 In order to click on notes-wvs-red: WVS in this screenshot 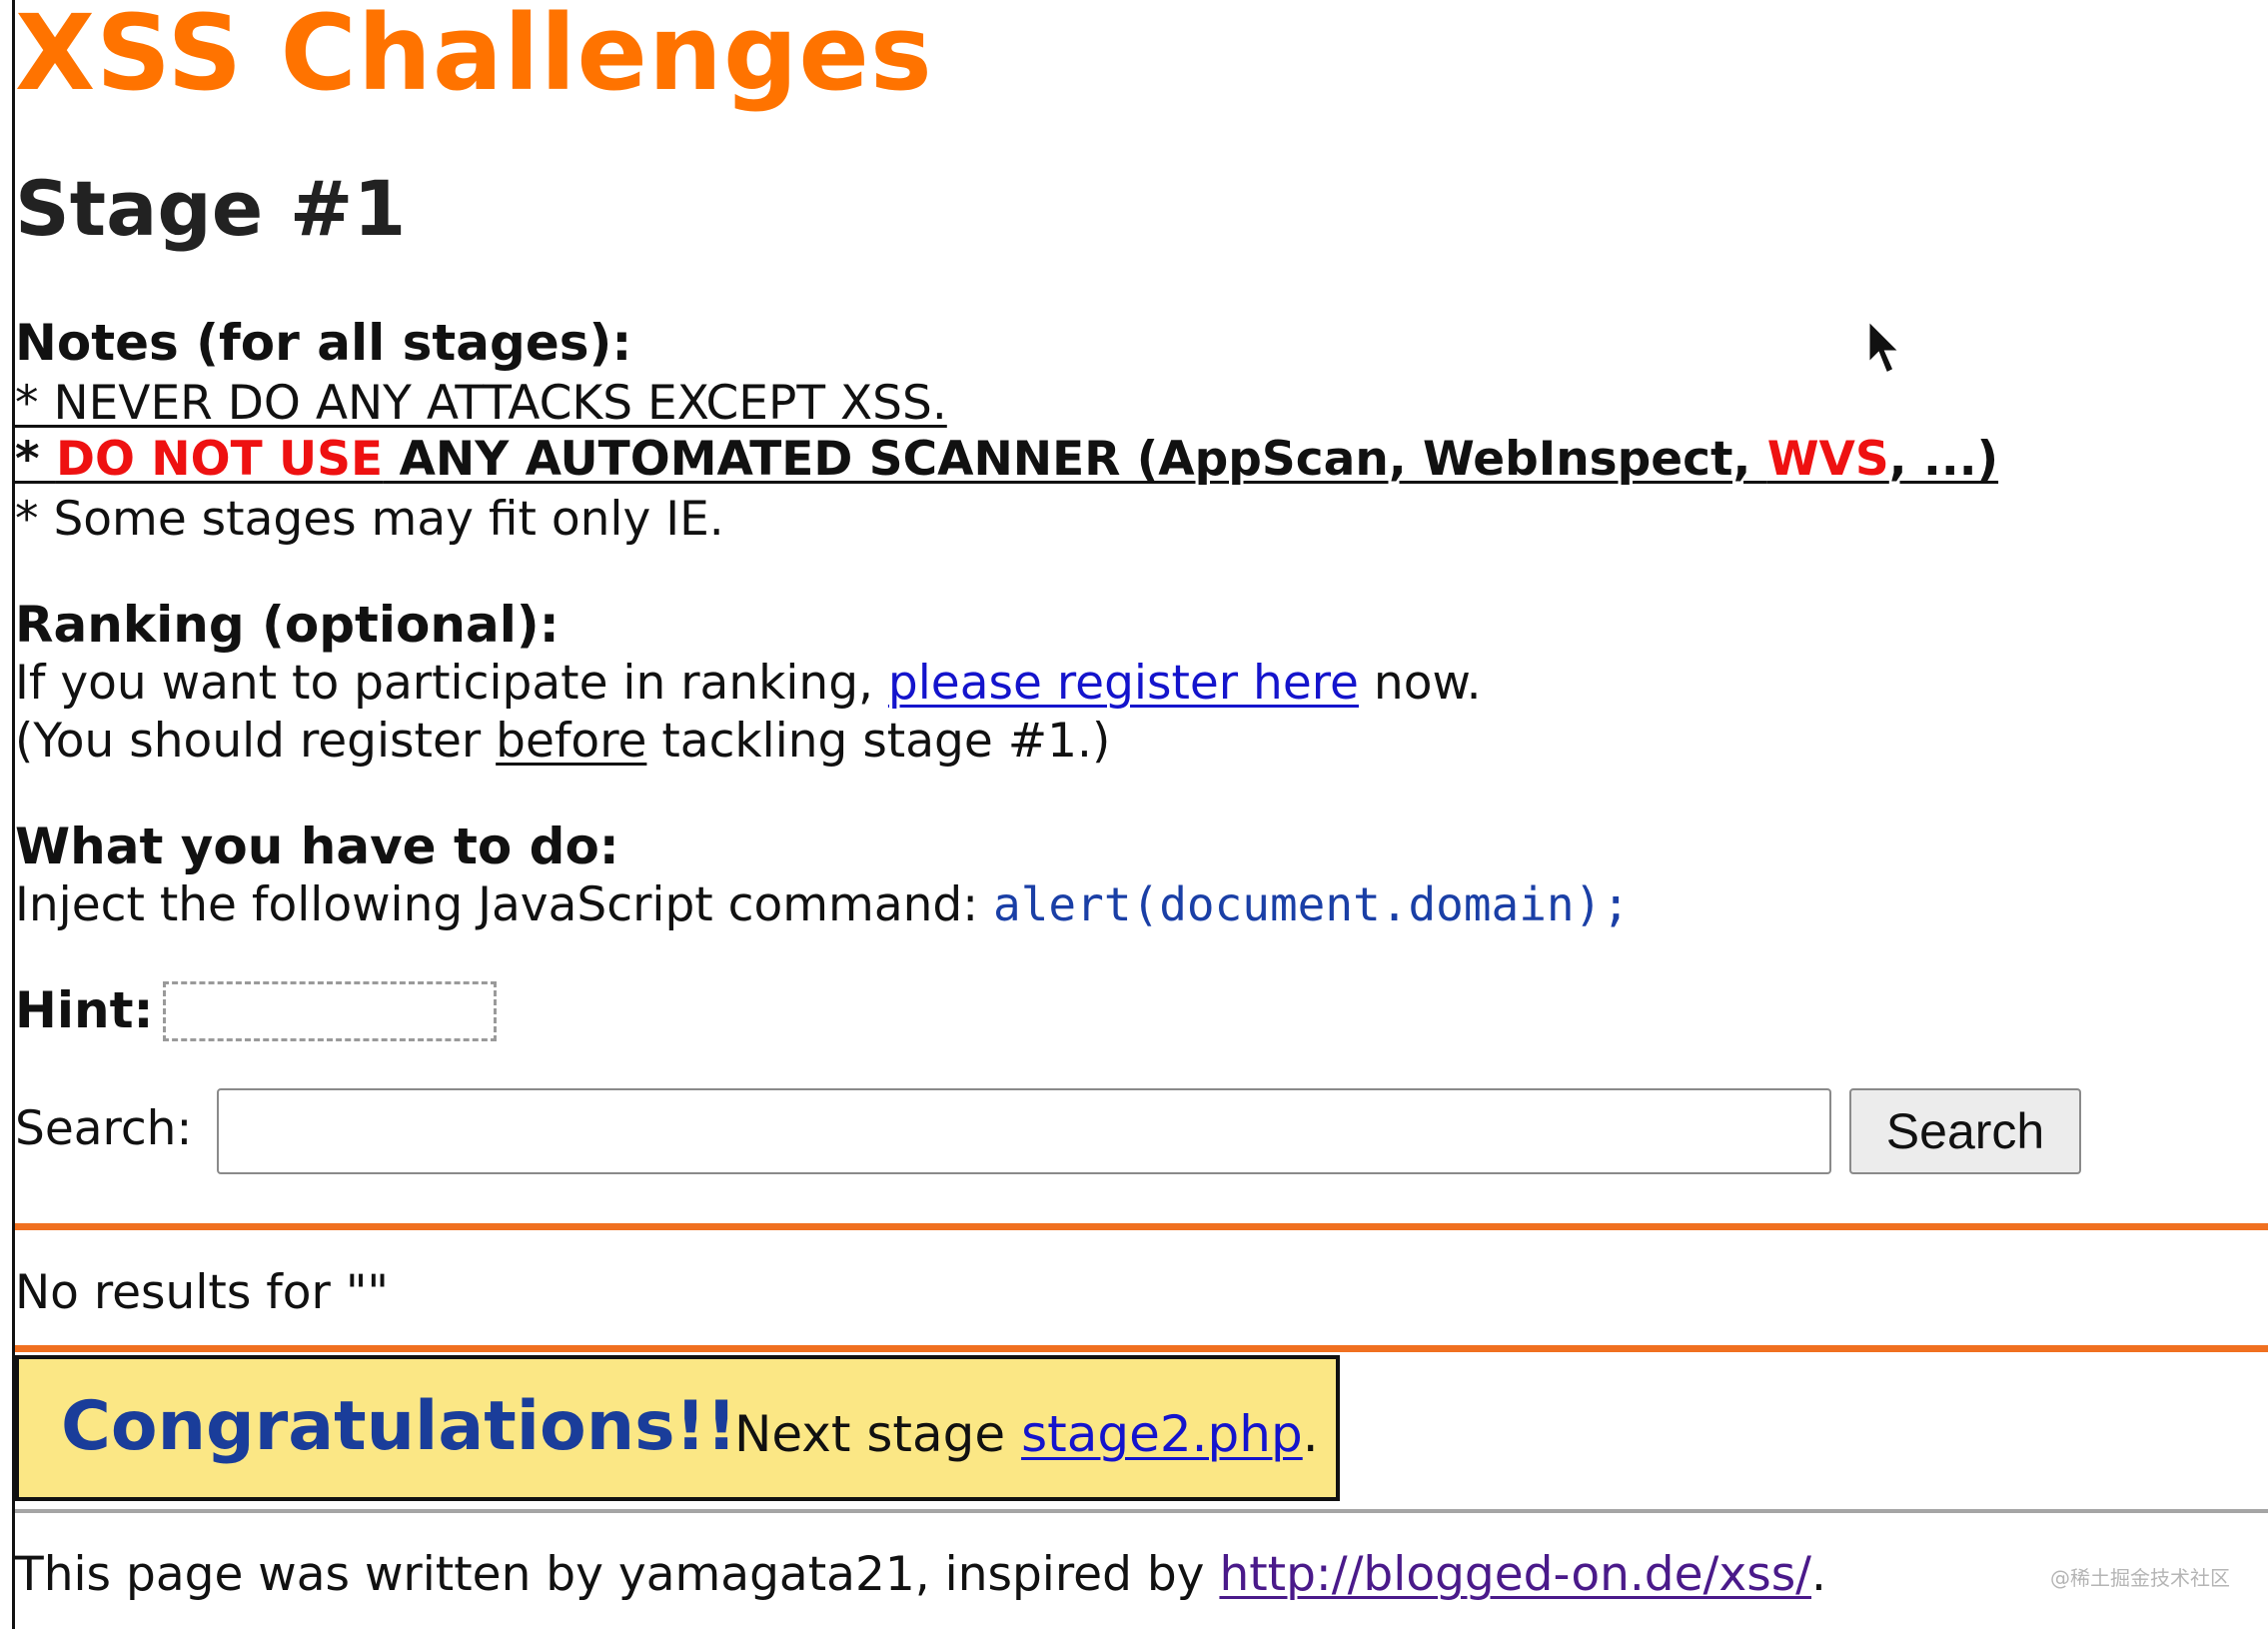, I will do `click(1827, 459)`.